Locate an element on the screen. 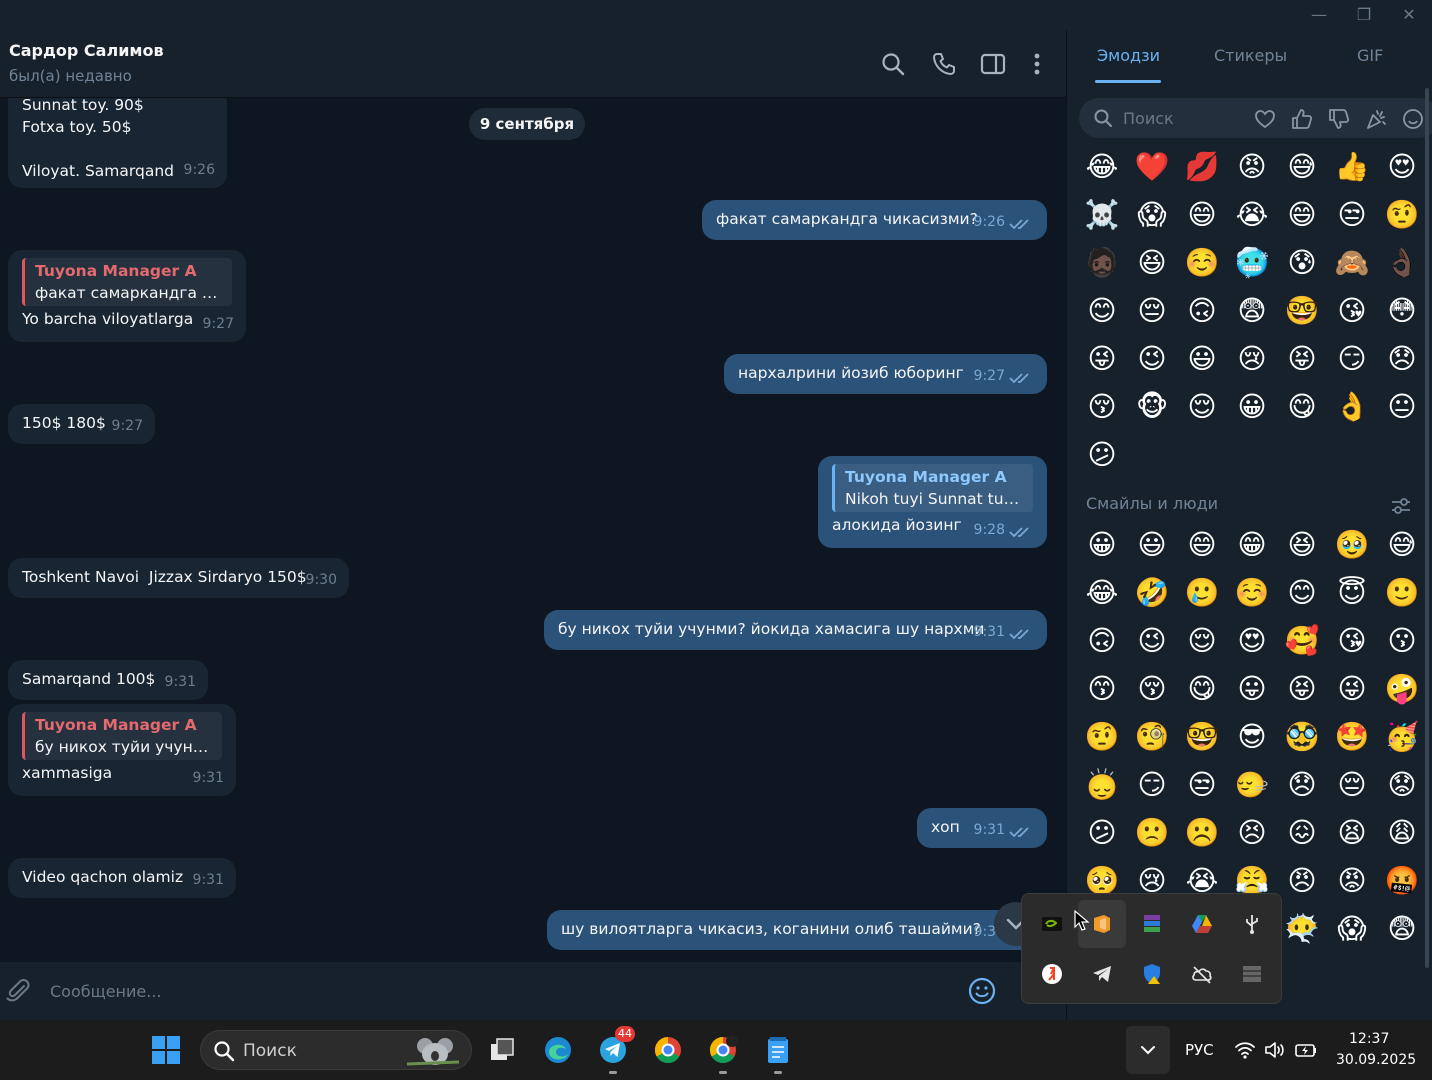  emoji-item: 🧐 is located at coordinates (1152, 737).